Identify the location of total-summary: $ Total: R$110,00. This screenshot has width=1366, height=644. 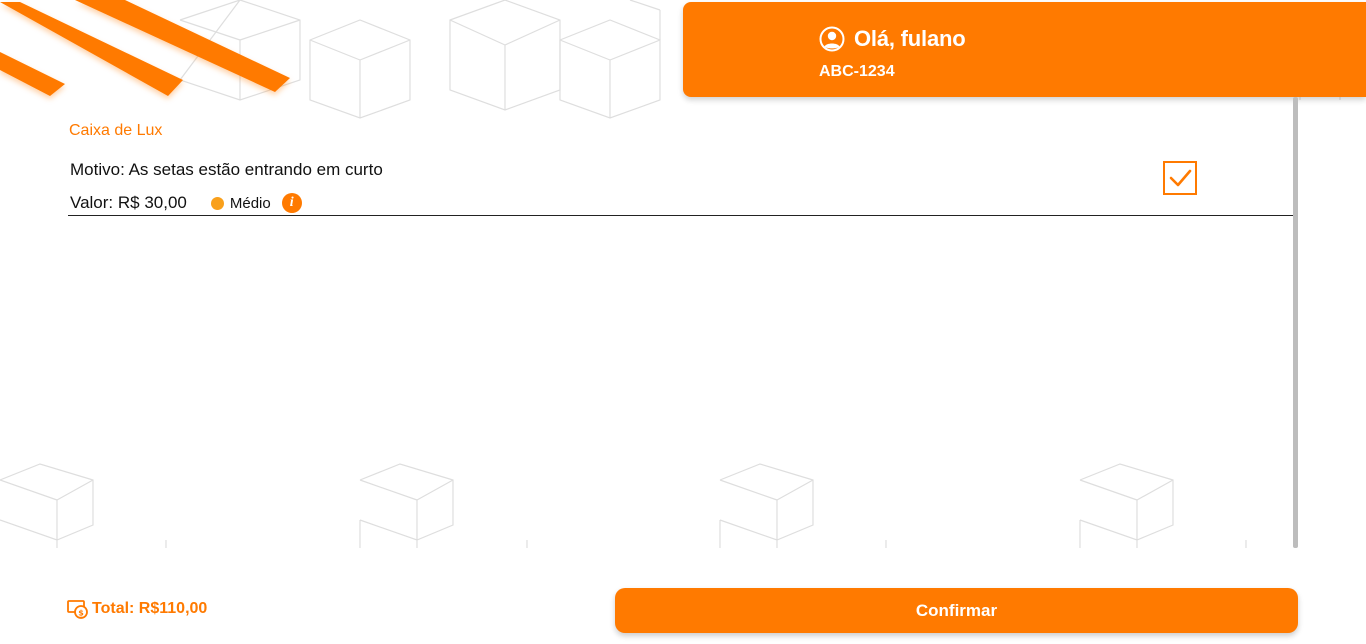
(137, 609).